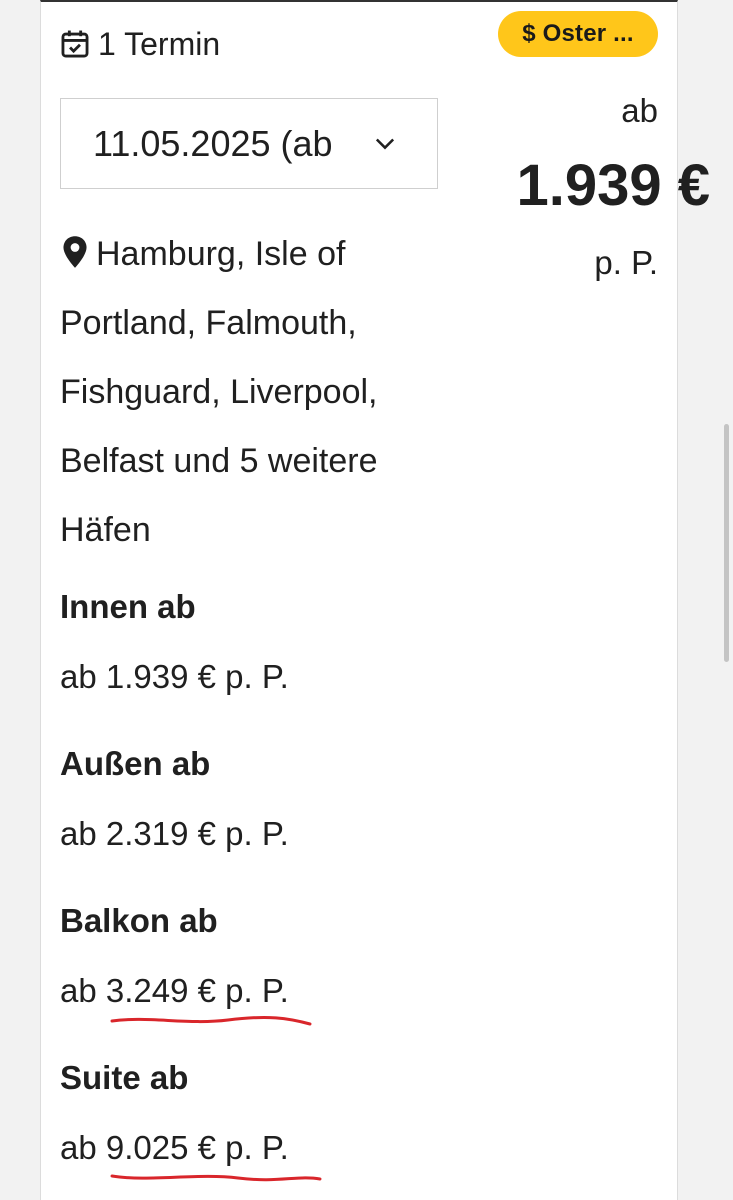 The image size is (733, 1200). Describe the element at coordinates (639, 110) in the screenshot. I see `price-prefix: ab` at that location.